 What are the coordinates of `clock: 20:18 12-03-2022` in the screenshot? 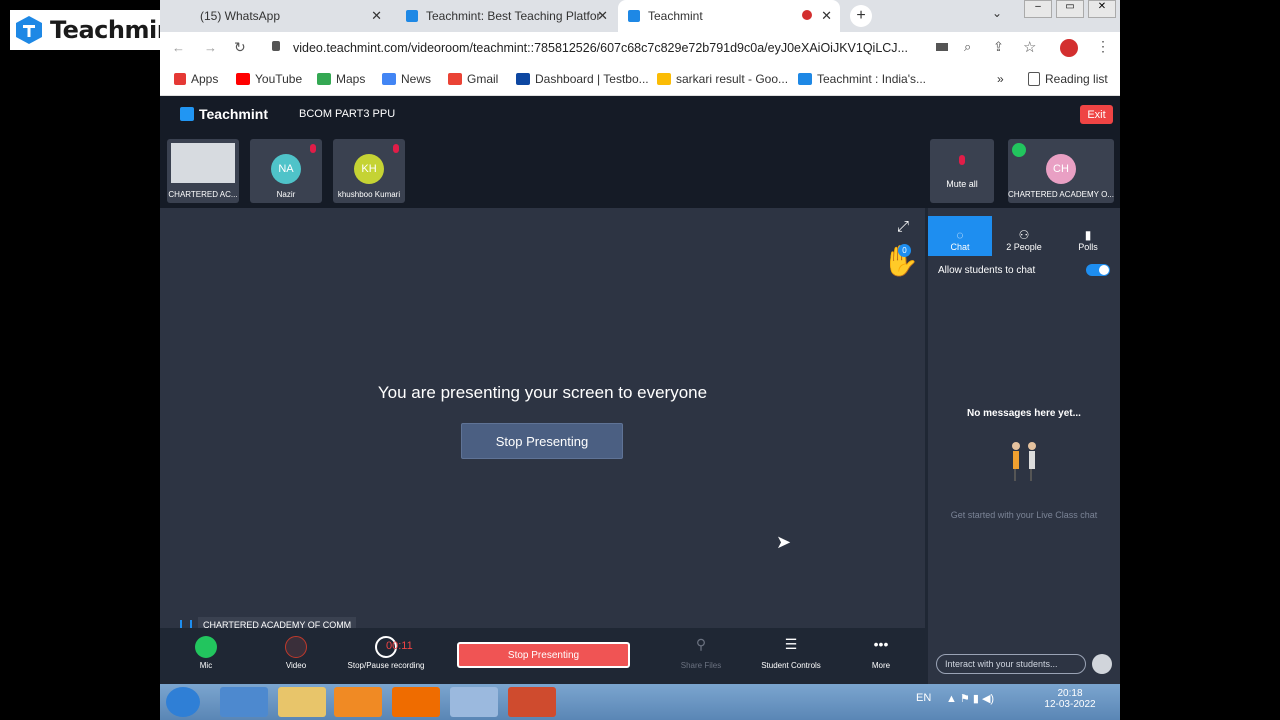 It's located at (1070, 699).